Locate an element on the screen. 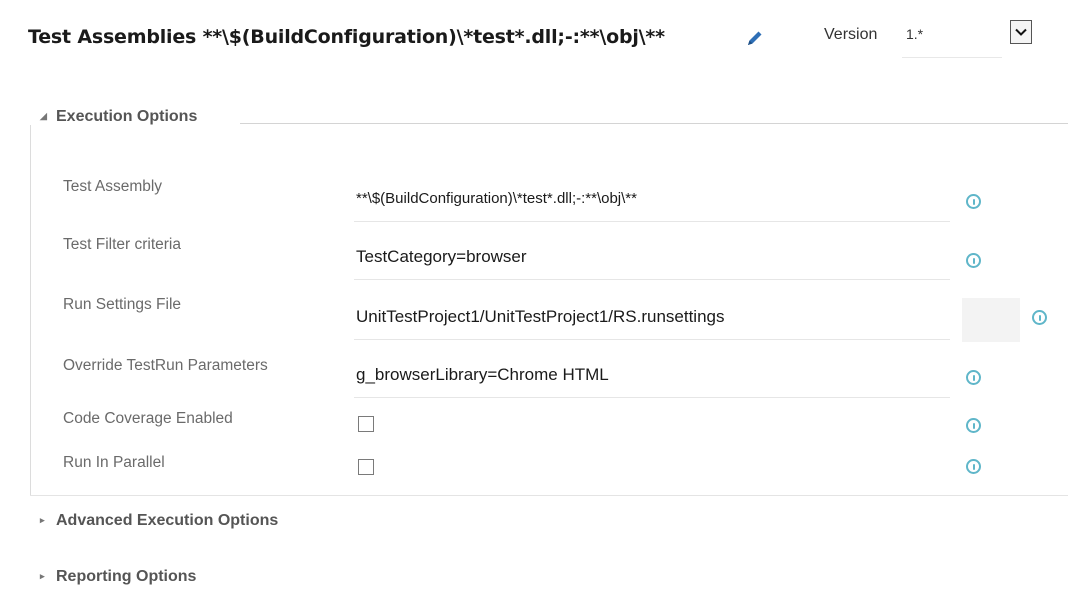 Image resolution: width=1068 pixels, height=592 pixels. section-divider is located at coordinates (654, 123).